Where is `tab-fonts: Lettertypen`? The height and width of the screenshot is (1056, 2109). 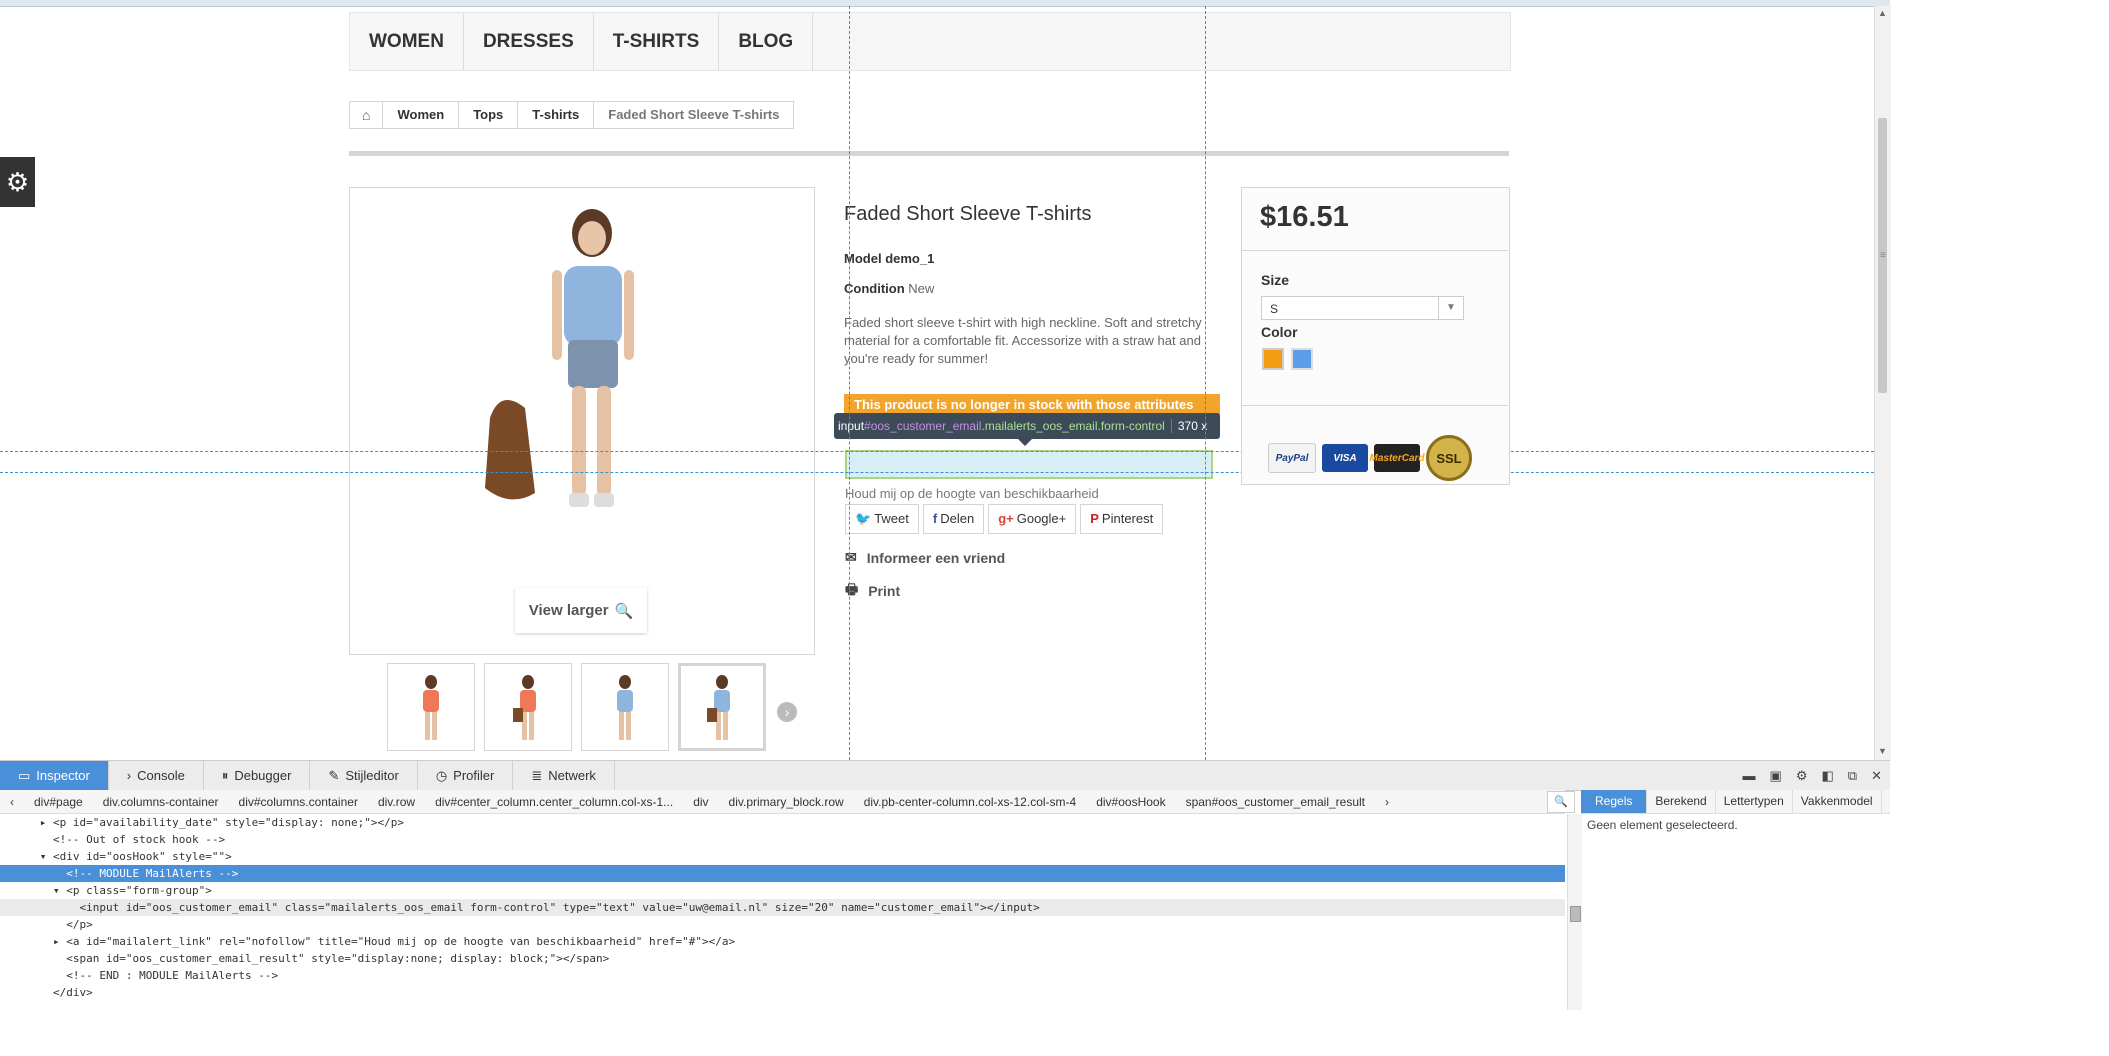 tab-fonts: Lettertypen is located at coordinates (1754, 801).